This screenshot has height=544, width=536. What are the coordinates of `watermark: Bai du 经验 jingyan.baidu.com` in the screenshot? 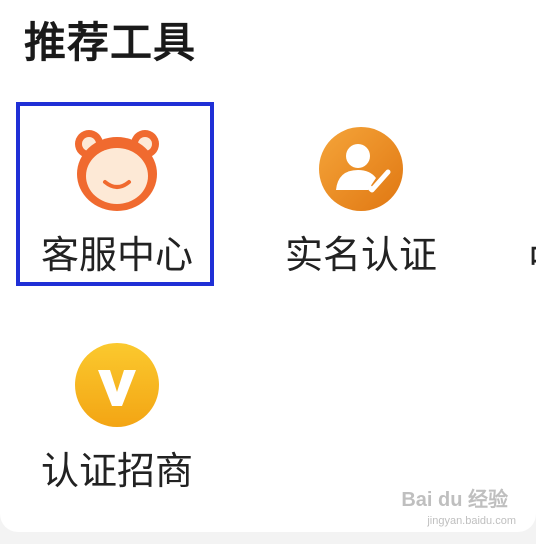 It's located at (458, 508).